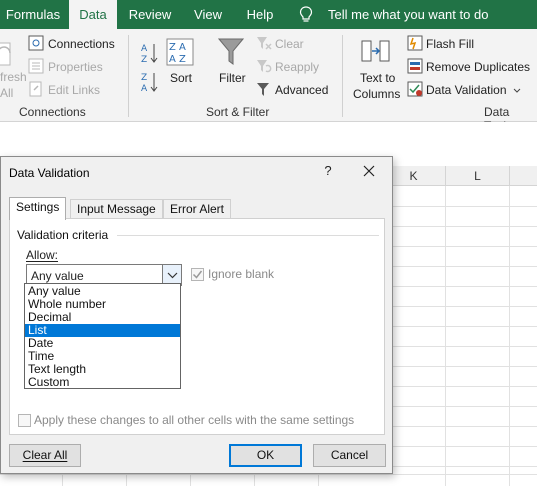 The image size is (537, 486). I want to click on svg-text: Z A, so click(177, 47).